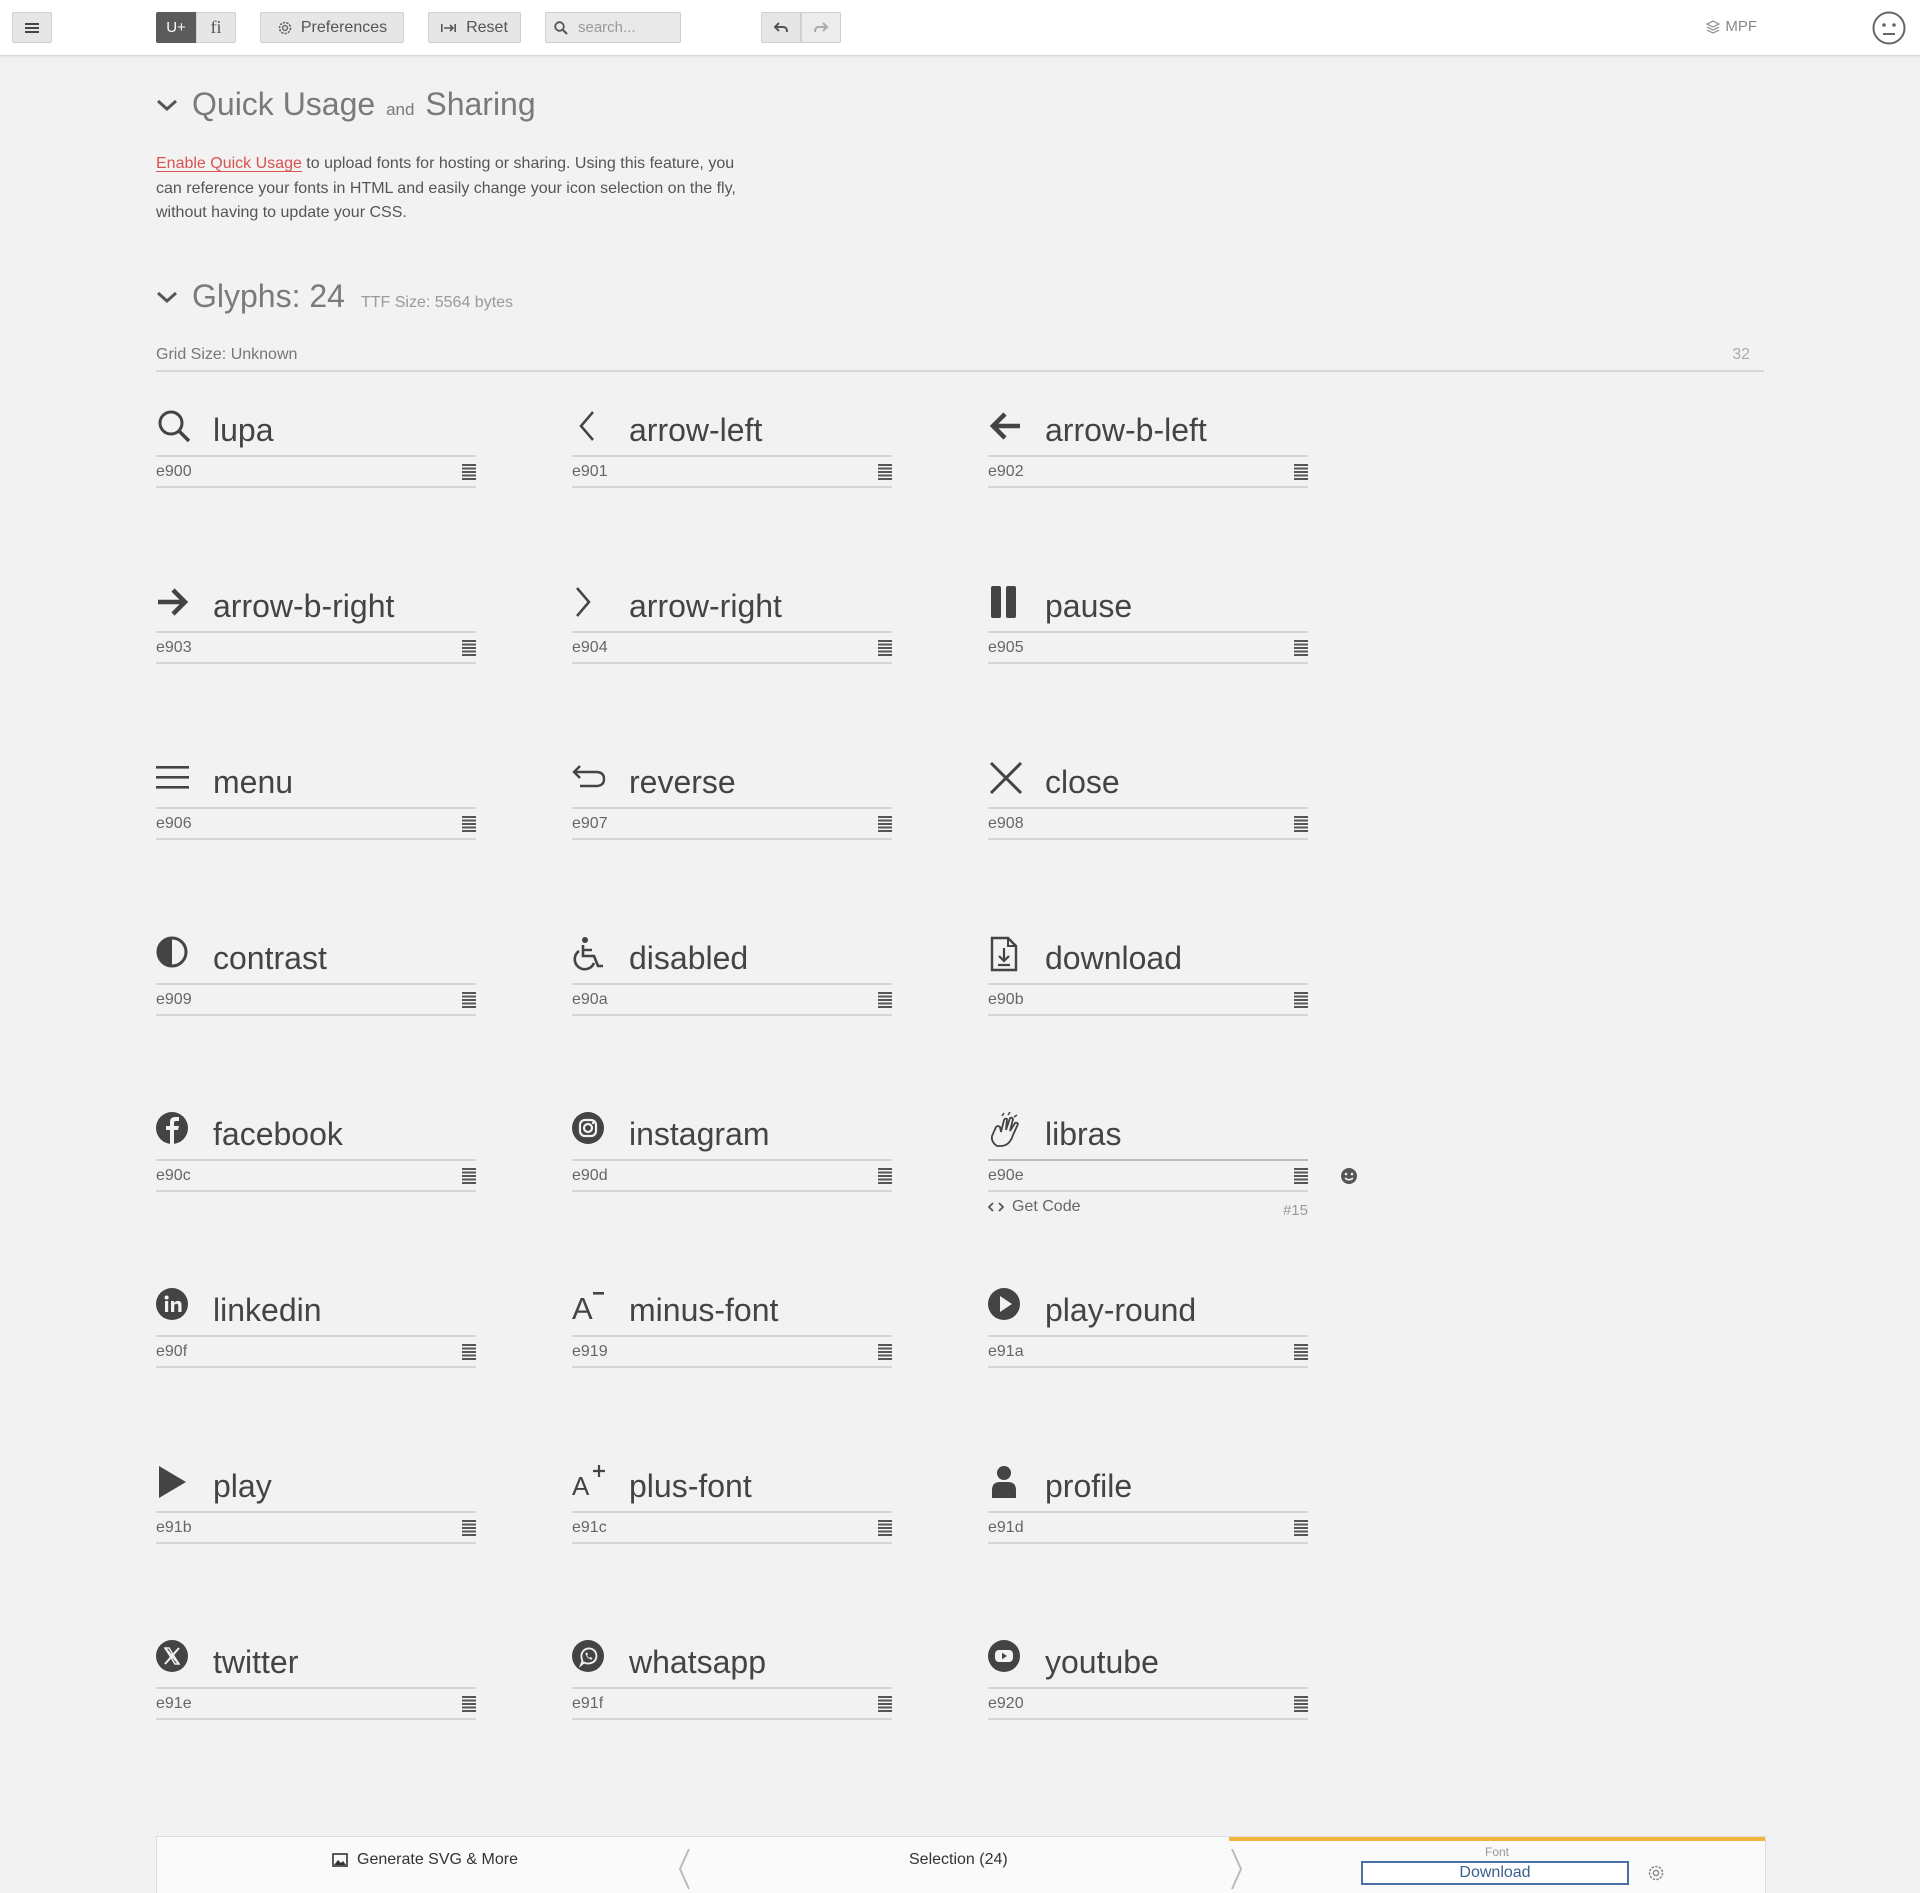 The height and width of the screenshot is (1893, 1920). Describe the element at coordinates (590, 778) in the screenshot. I see `return-arrow-icon` at that location.